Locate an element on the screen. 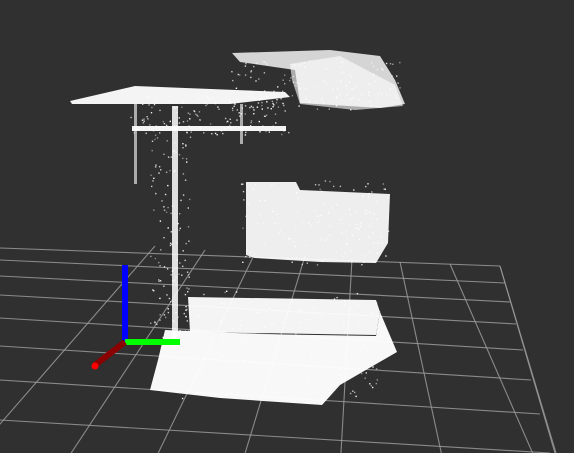 This screenshot has height=453, width=574. grid-line is located at coordinates (528, 359).